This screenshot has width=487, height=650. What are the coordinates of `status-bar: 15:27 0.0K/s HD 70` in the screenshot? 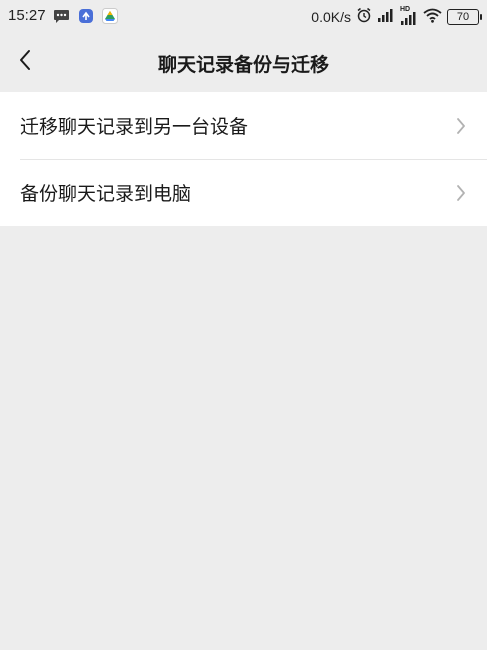 It's located at (243, 17).